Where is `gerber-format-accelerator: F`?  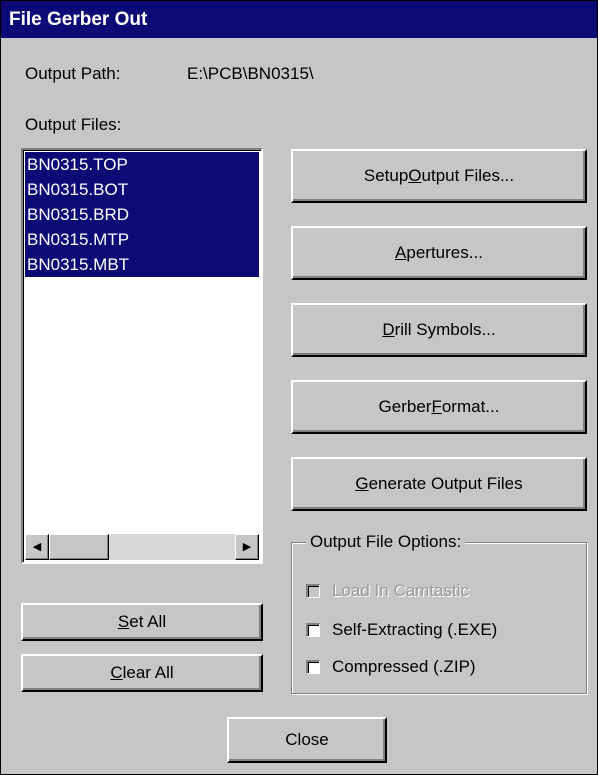
gerber-format-accelerator: F is located at coordinates (436, 406).